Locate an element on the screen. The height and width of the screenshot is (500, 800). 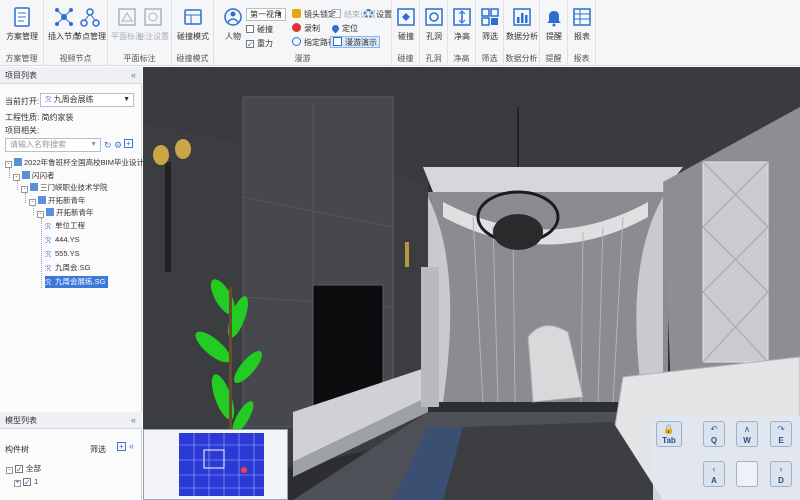
tree-node-selected: ℛ 九周会展练.SG is located at coordinates (77, 282).